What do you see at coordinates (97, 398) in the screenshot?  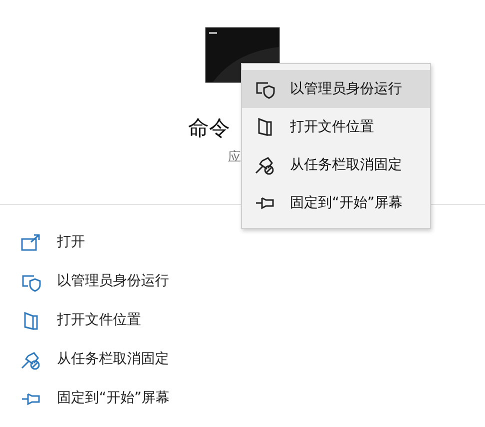 I see `action-item: 固定到“开始”屏幕` at bounding box center [97, 398].